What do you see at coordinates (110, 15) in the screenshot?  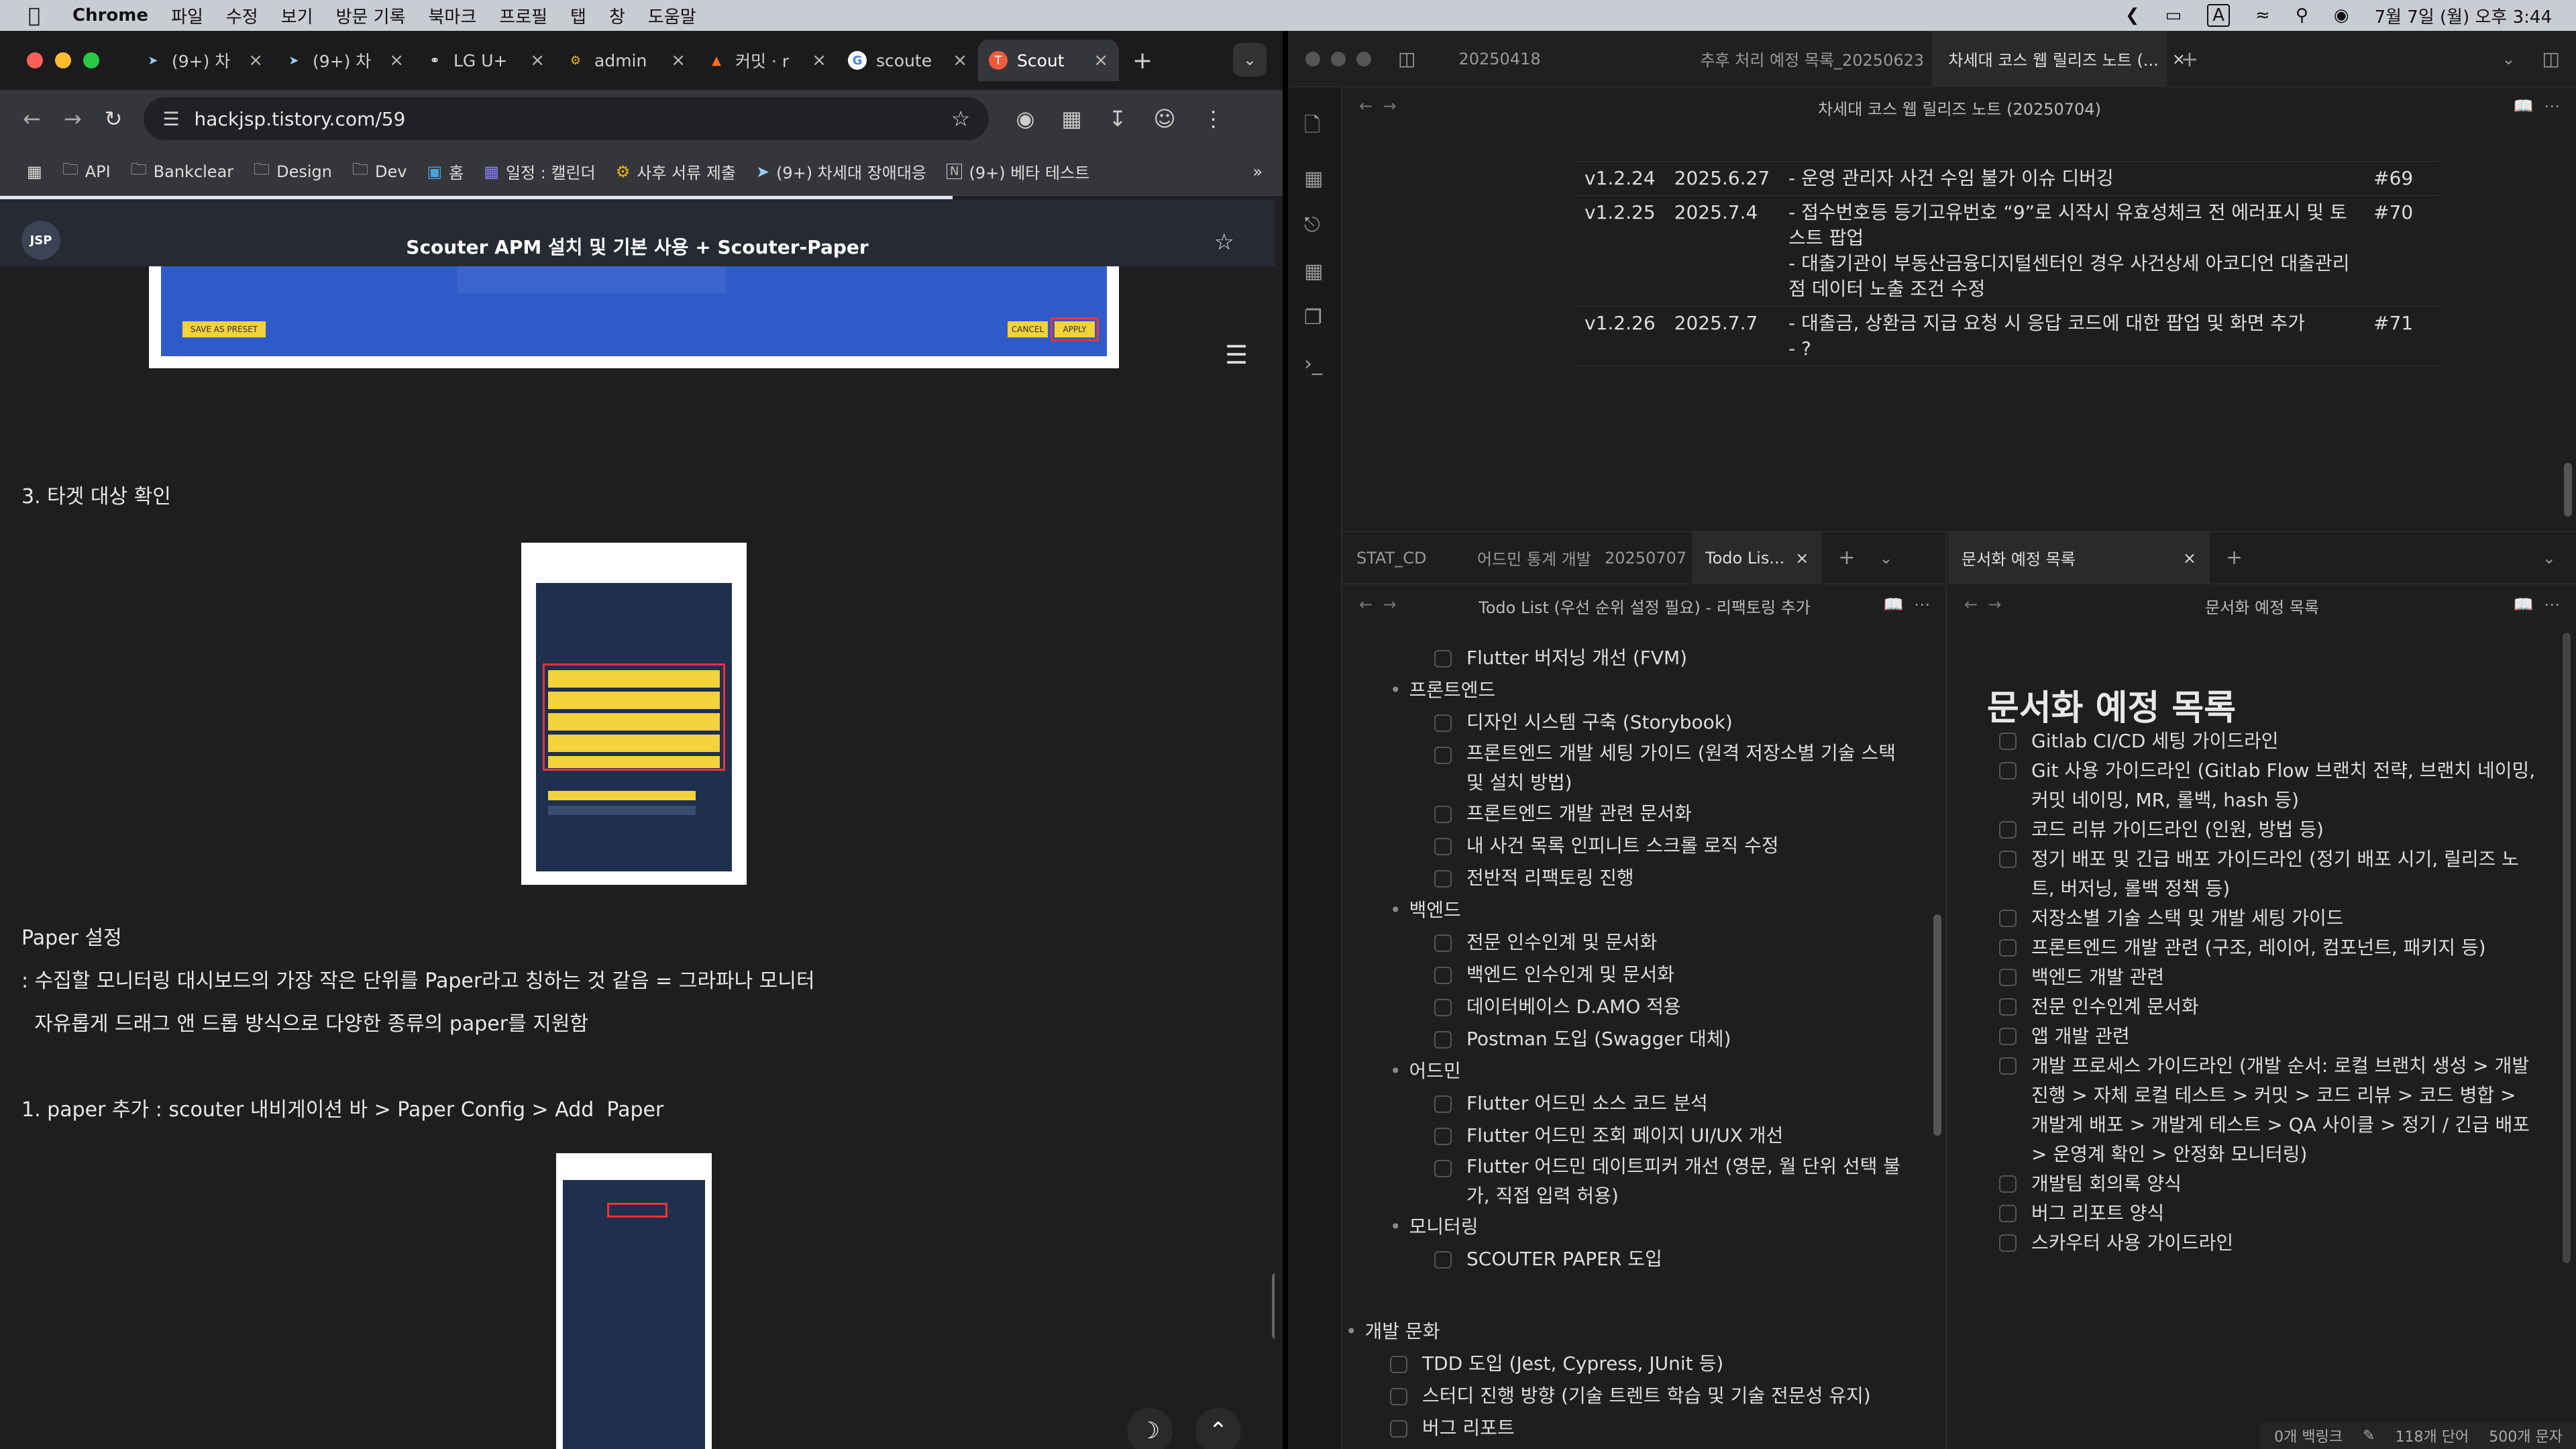 I see `menu-app-name: Chrome` at bounding box center [110, 15].